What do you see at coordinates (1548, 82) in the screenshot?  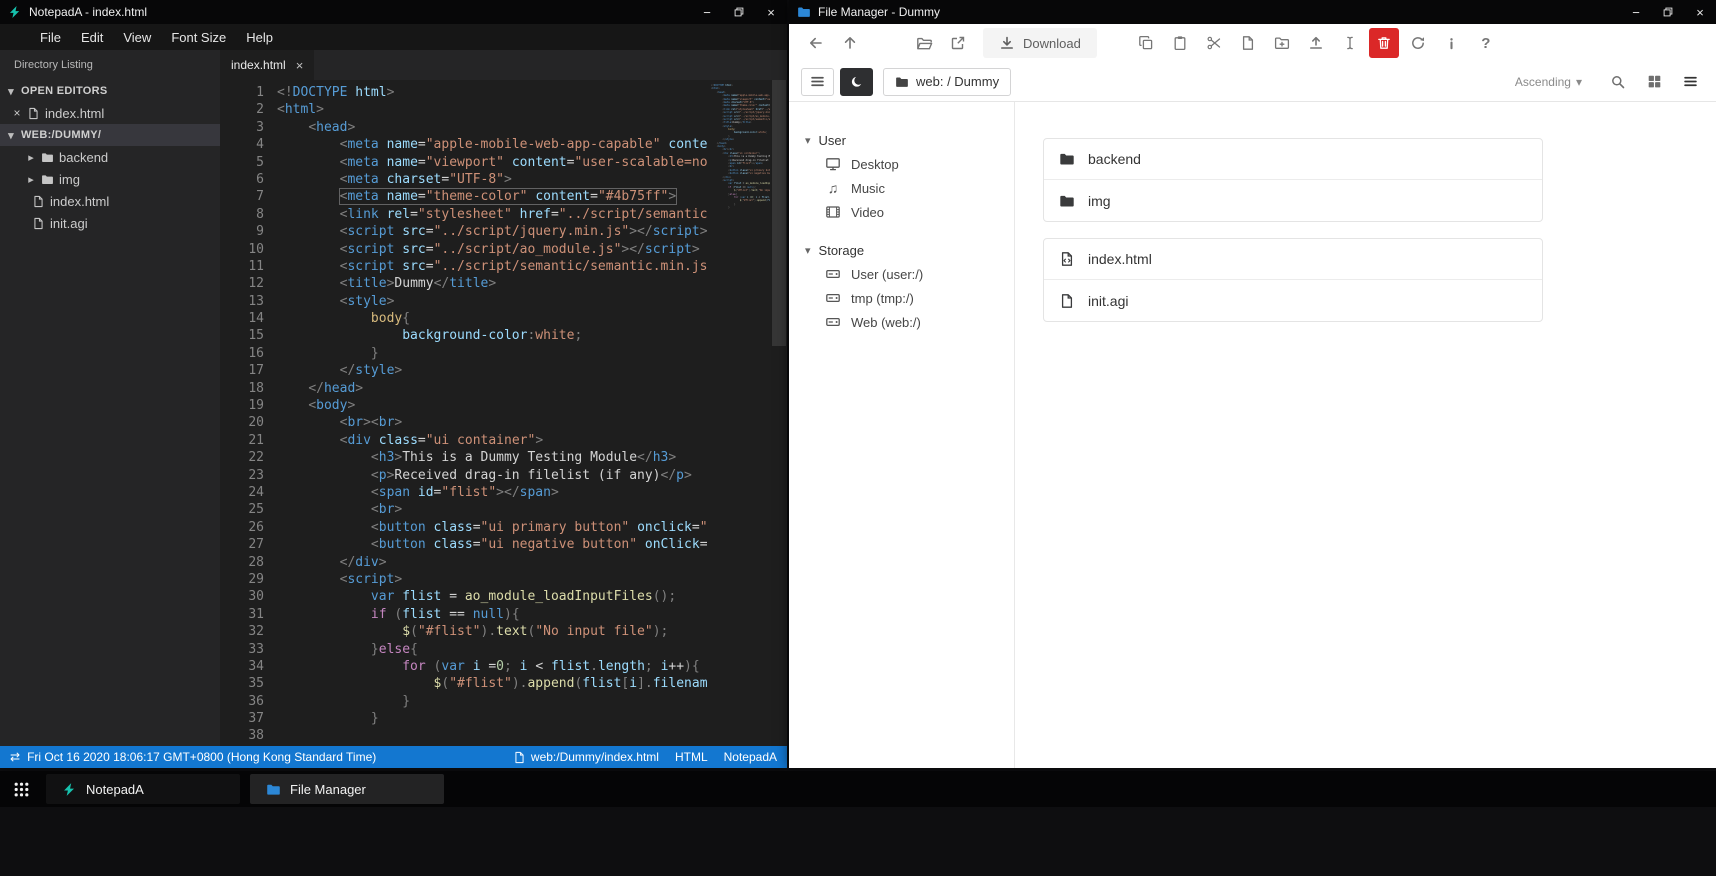 I see `sort-dropdown: Ascending ▾` at bounding box center [1548, 82].